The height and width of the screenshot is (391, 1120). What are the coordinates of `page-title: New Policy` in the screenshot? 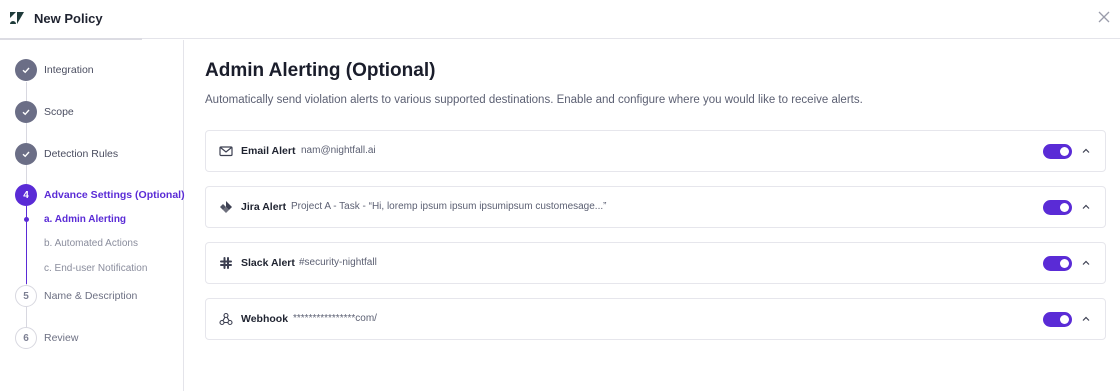 It's located at (68, 18).